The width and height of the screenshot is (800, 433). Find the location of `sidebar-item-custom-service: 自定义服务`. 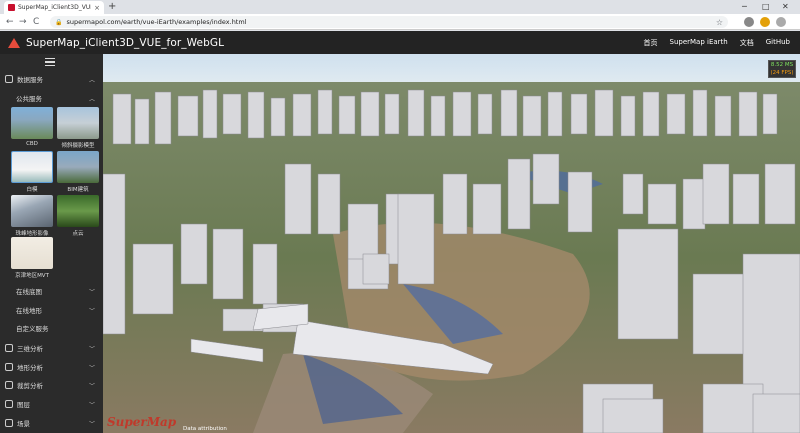

sidebar-item-custom-service: 自定义服务 is located at coordinates (51, 328).